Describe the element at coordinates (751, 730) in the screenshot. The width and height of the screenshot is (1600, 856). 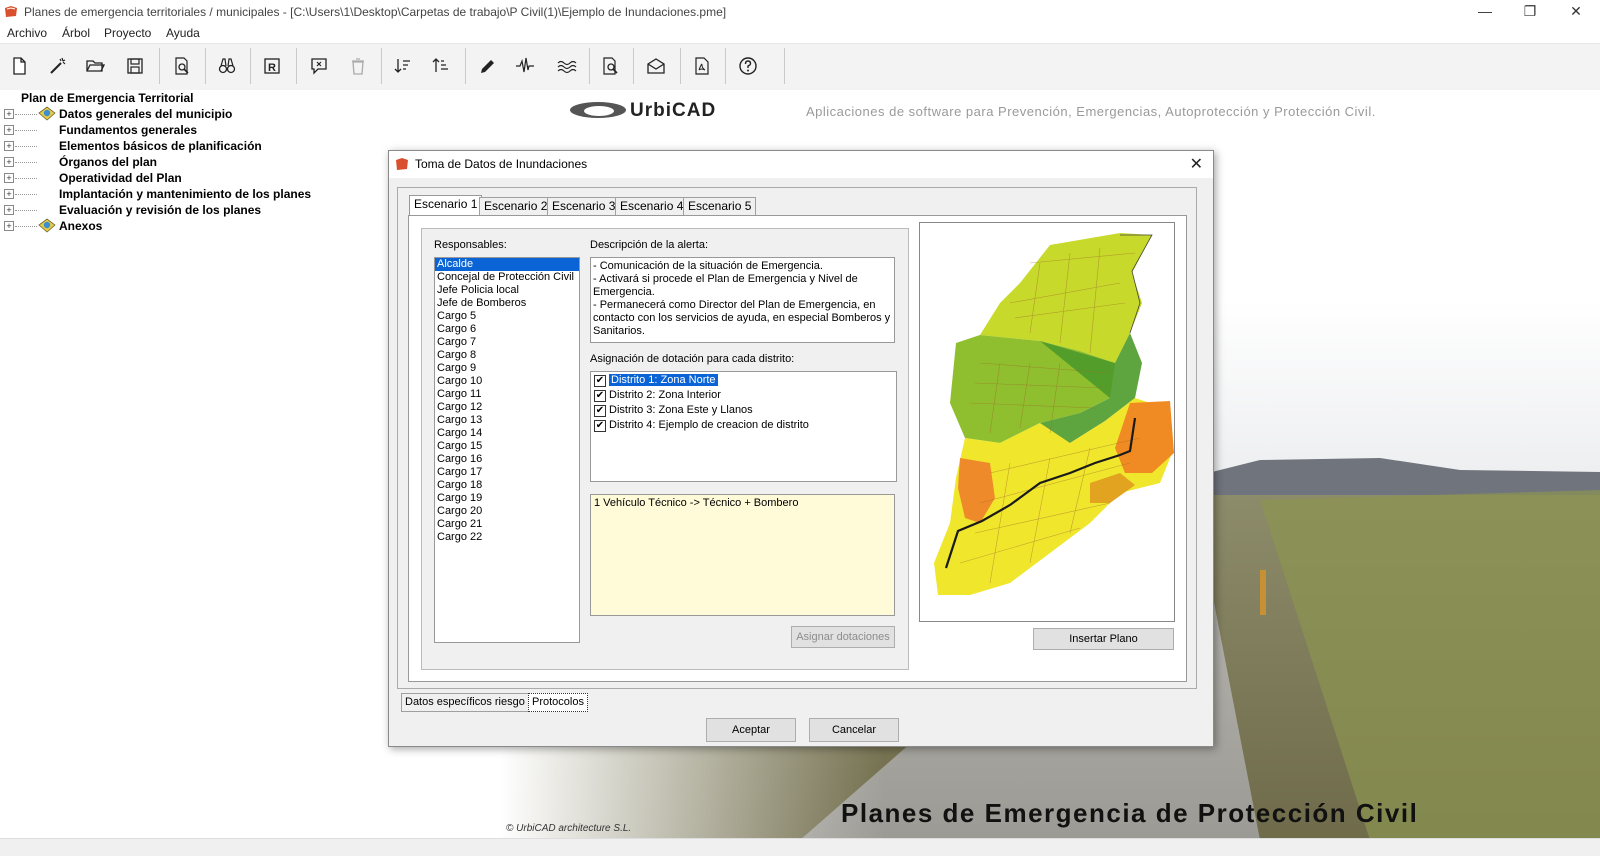
I see `aceptar-button: Aceptar` at that location.